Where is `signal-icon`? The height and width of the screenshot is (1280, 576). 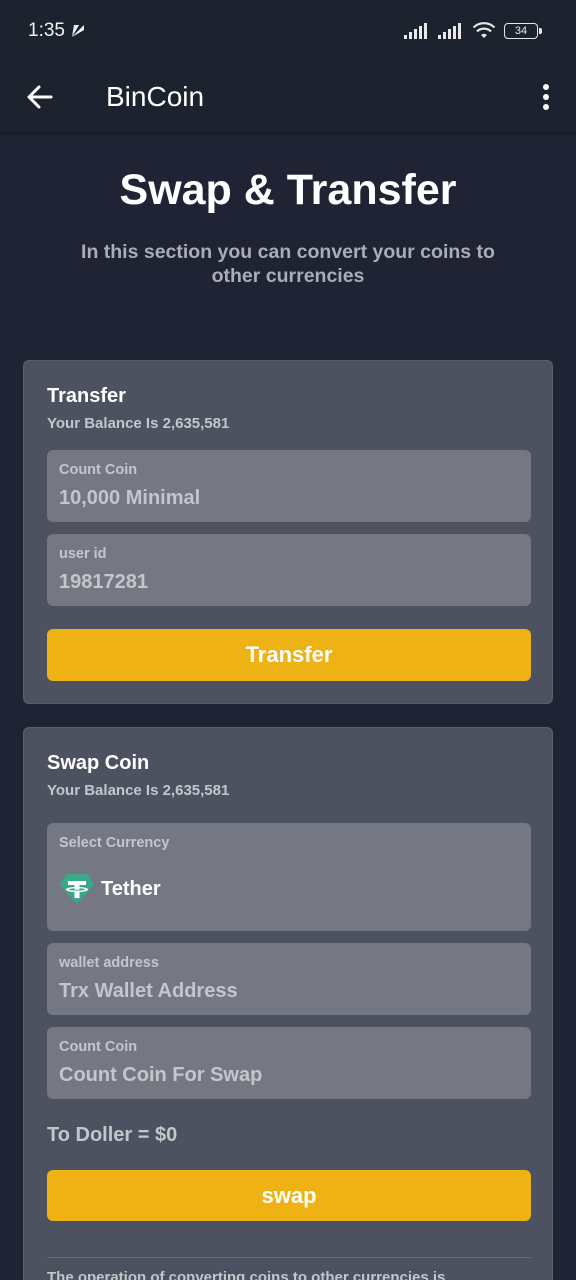
signal-icon is located at coordinates (415, 31).